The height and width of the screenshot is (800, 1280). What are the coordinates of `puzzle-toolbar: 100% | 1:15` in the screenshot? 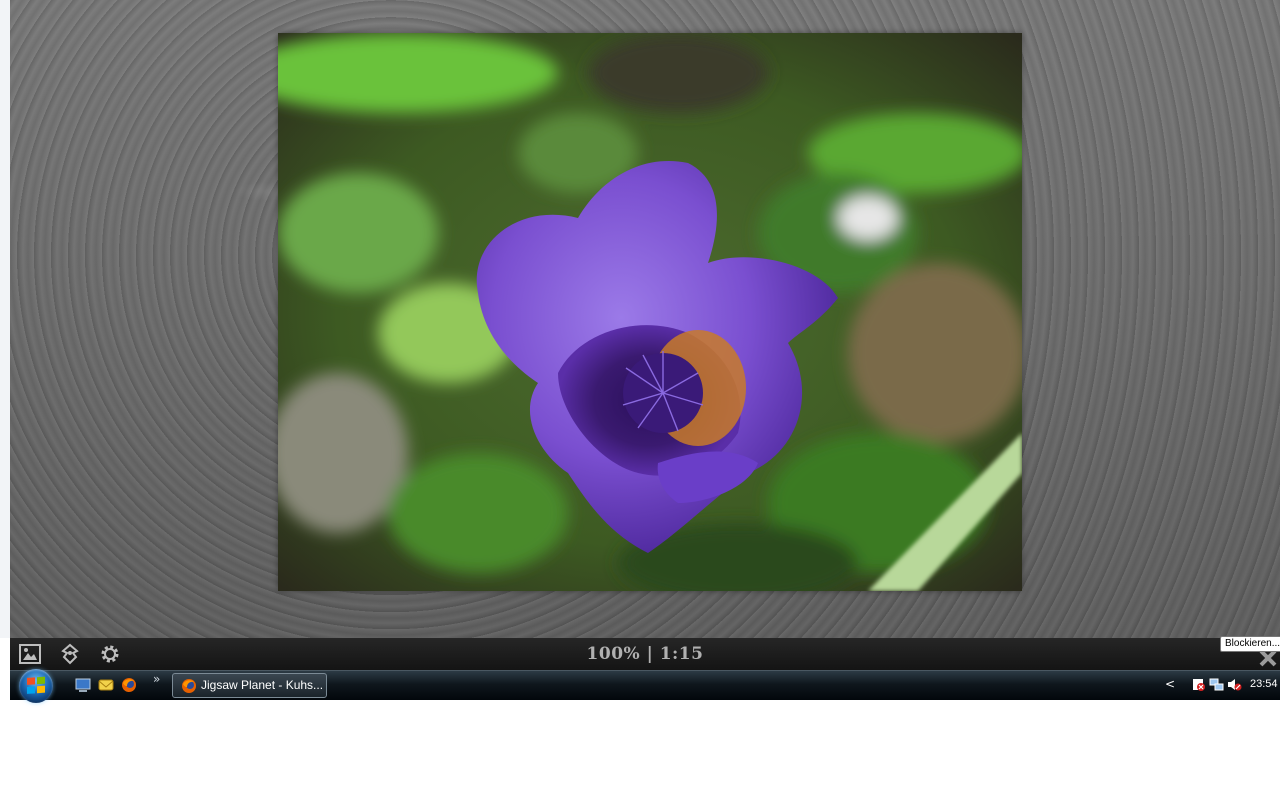 It's located at (645, 654).